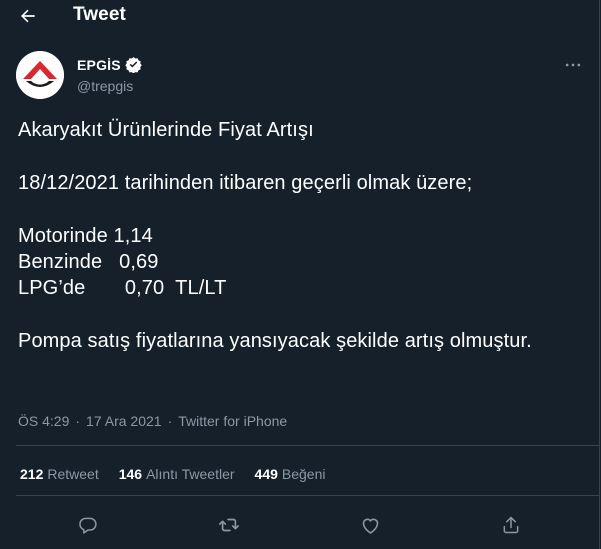 This screenshot has height=549, width=601. I want to click on share-button, so click(511, 525).